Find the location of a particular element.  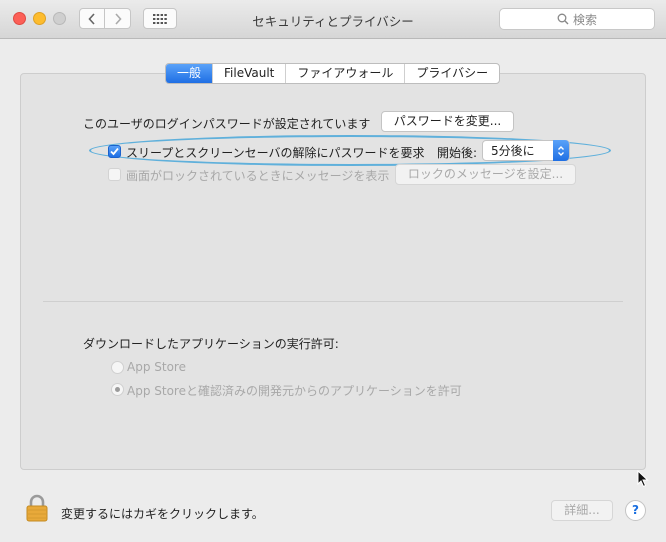

lock-message-checkbox is located at coordinates (114, 174).